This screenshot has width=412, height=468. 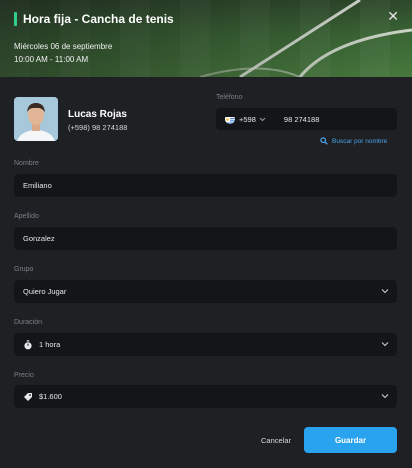 What do you see at coordinates (24, 375) in the screenshot?
I see `price-label: Precio` at bounding box center [24, 375].